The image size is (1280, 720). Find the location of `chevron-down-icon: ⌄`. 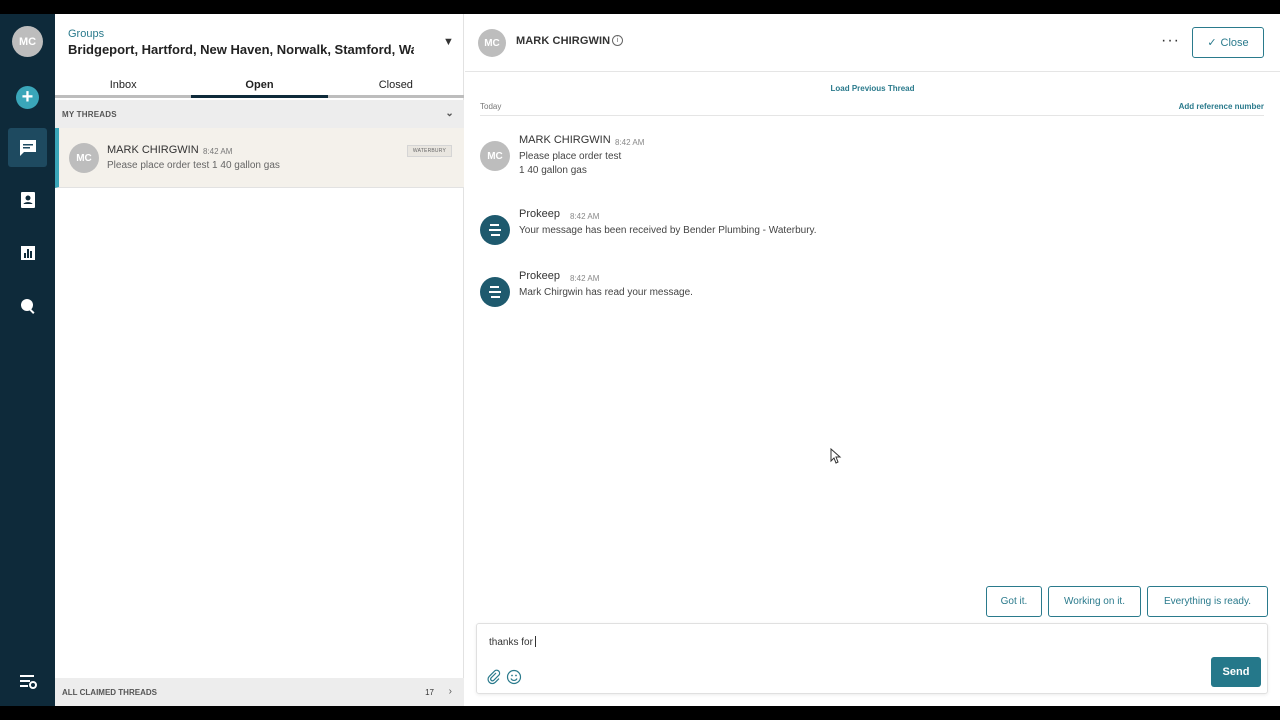

chevron-down-icon: ⌄ is located at coordinates (449, 113).